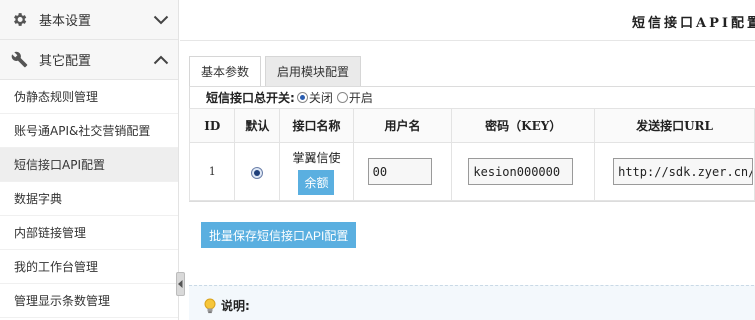 The height and width of the screenshot is (320, 755). I want to click on page-title: 短信接口API配置, so click(693, 23).